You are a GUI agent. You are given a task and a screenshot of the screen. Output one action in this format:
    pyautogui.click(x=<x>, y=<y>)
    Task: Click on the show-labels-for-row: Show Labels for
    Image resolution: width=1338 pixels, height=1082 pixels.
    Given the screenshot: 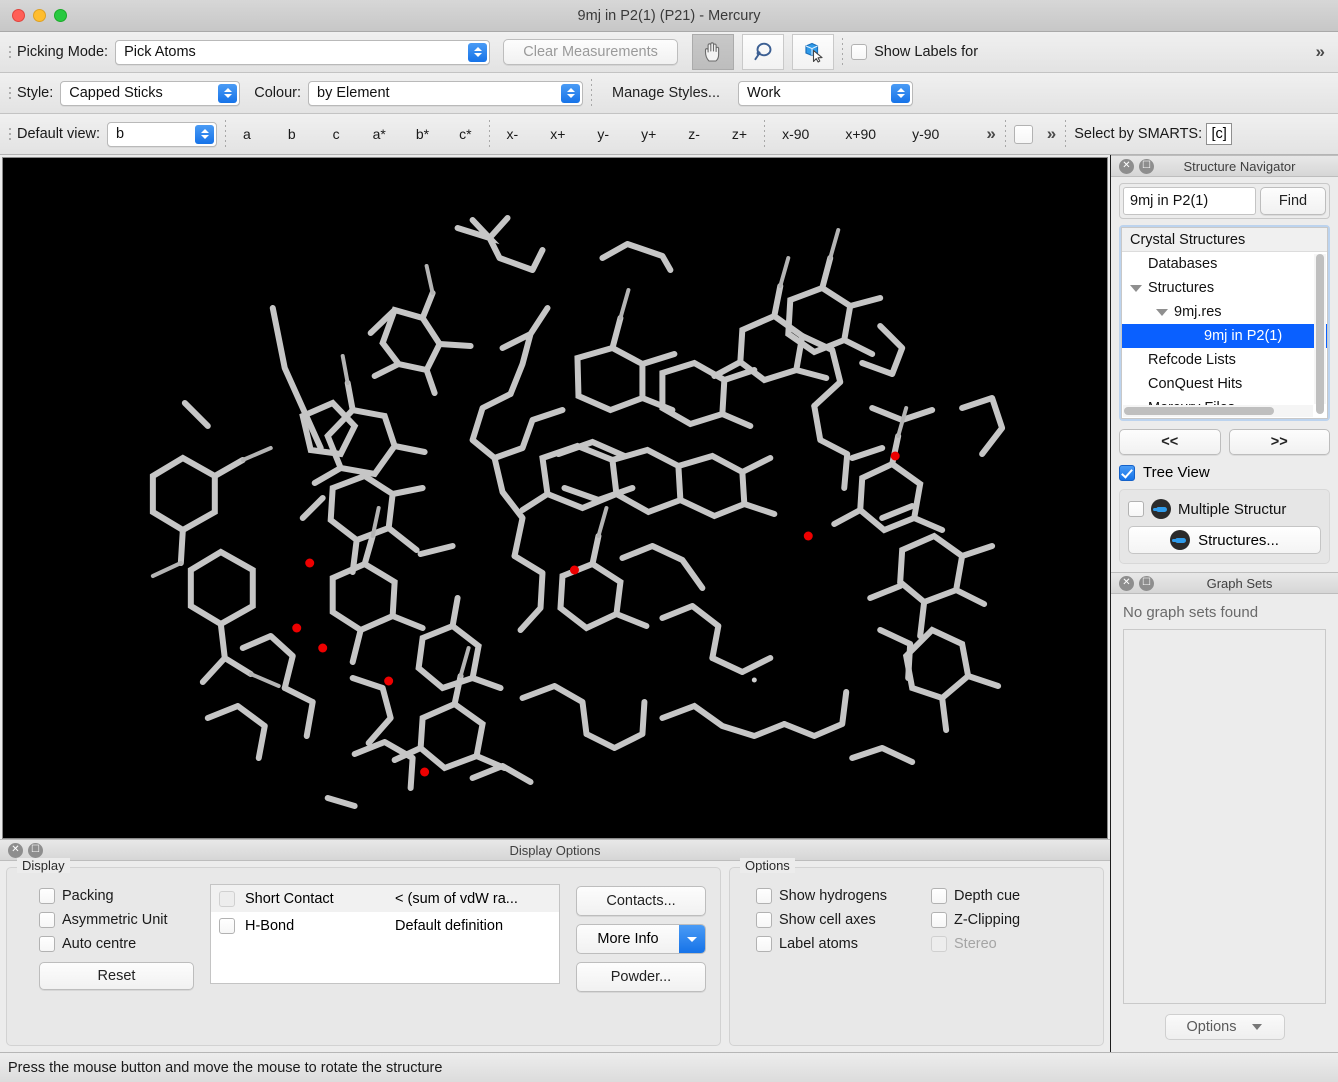 What is the action you would take?
    pyautogui.click(x=914, y=52)
    